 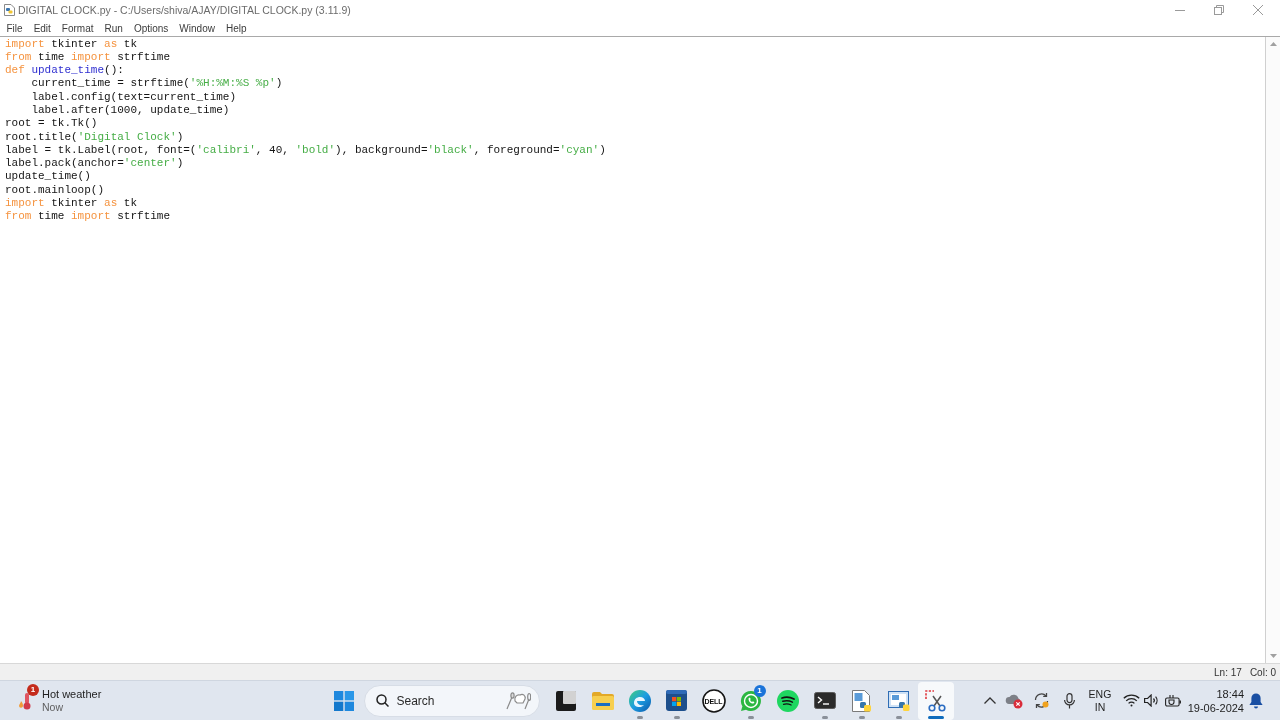 What do you see at coordinates (935, 700) in the screenshot?
I see `scissors-icon` at bounding box center [935, 700].